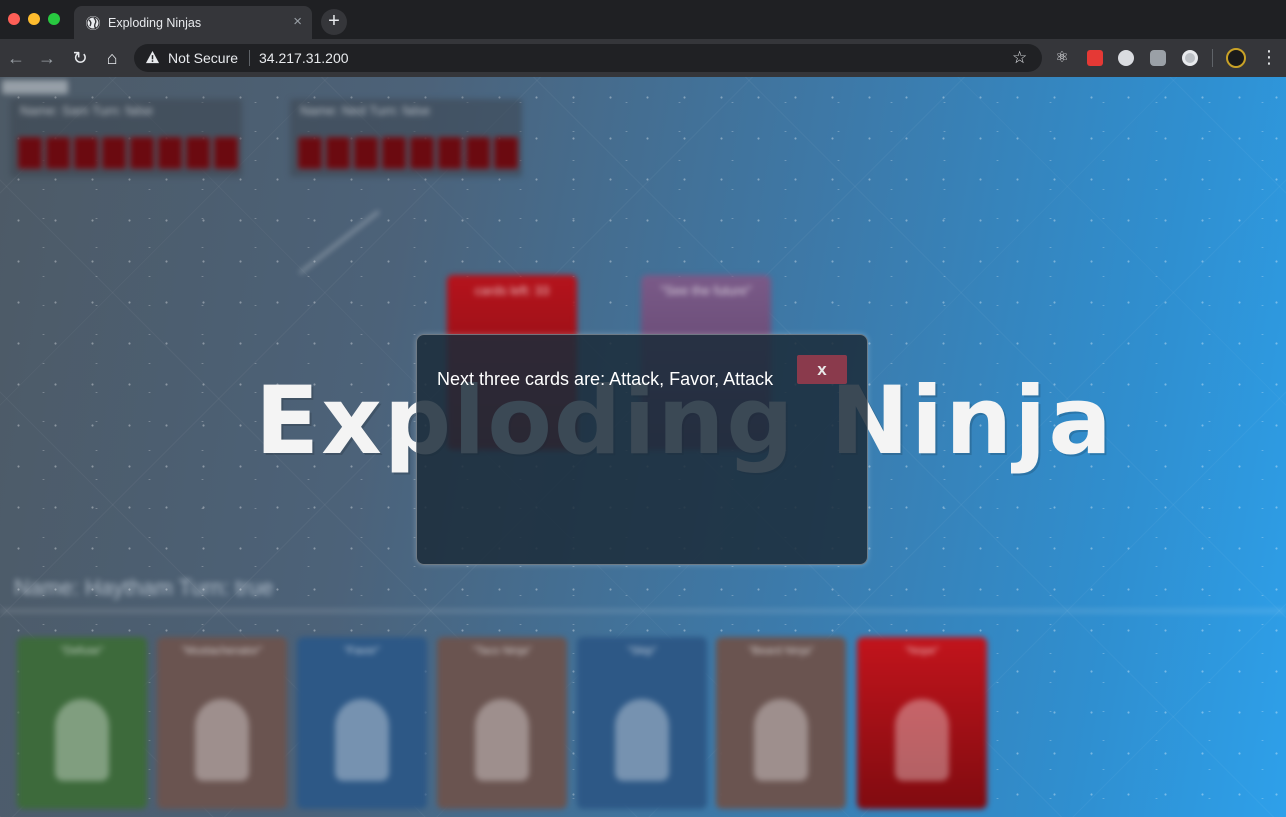 The image size is (1286, 817). Describe the element at coordinates (1236, 58) in the screenshot. I see `profile-avatar-icon` at that location.